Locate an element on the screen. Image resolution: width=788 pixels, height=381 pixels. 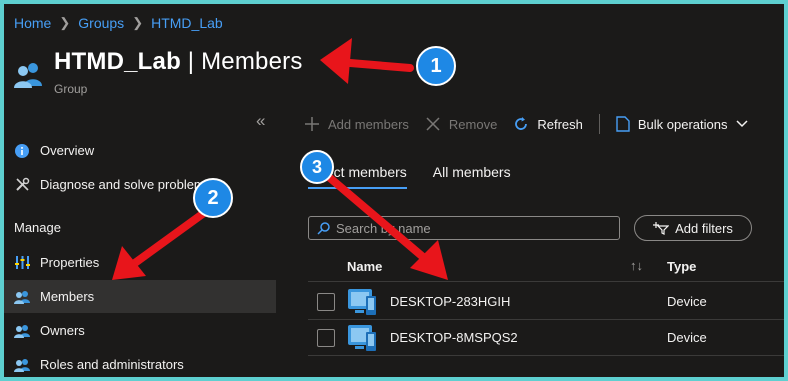
collapse-sidebar-icon: « is located at coordinates (260, 121).